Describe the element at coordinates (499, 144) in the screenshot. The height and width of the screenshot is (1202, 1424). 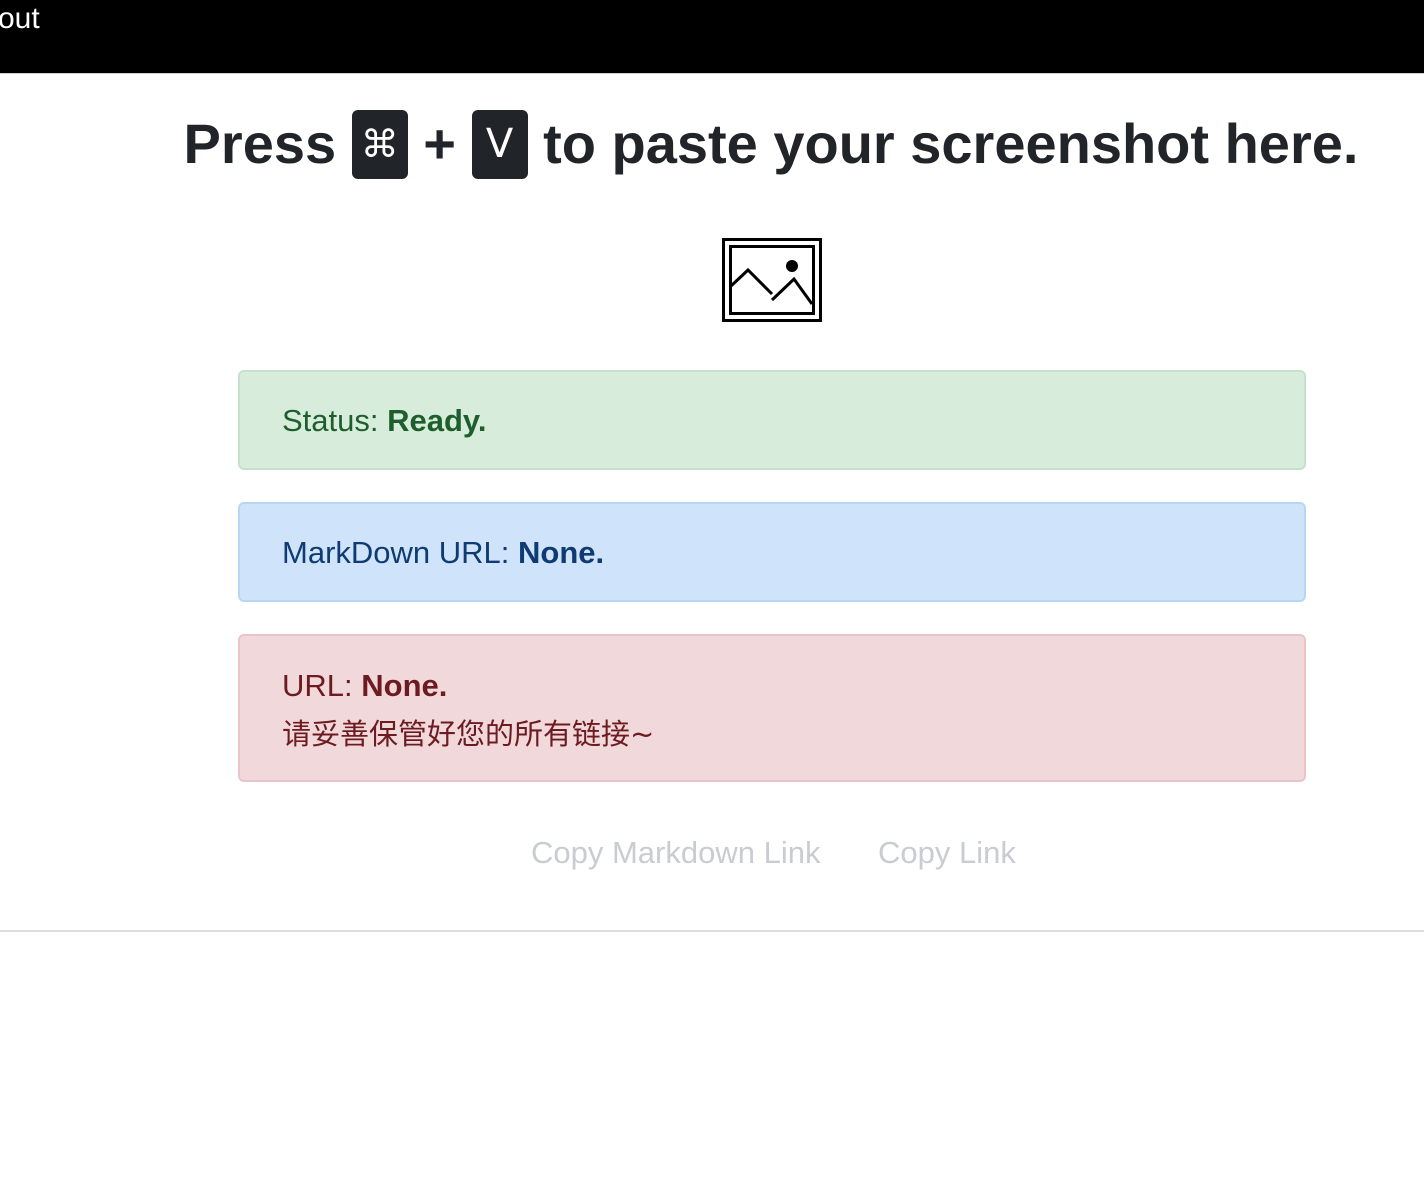
I see `v-key: V` at that location.